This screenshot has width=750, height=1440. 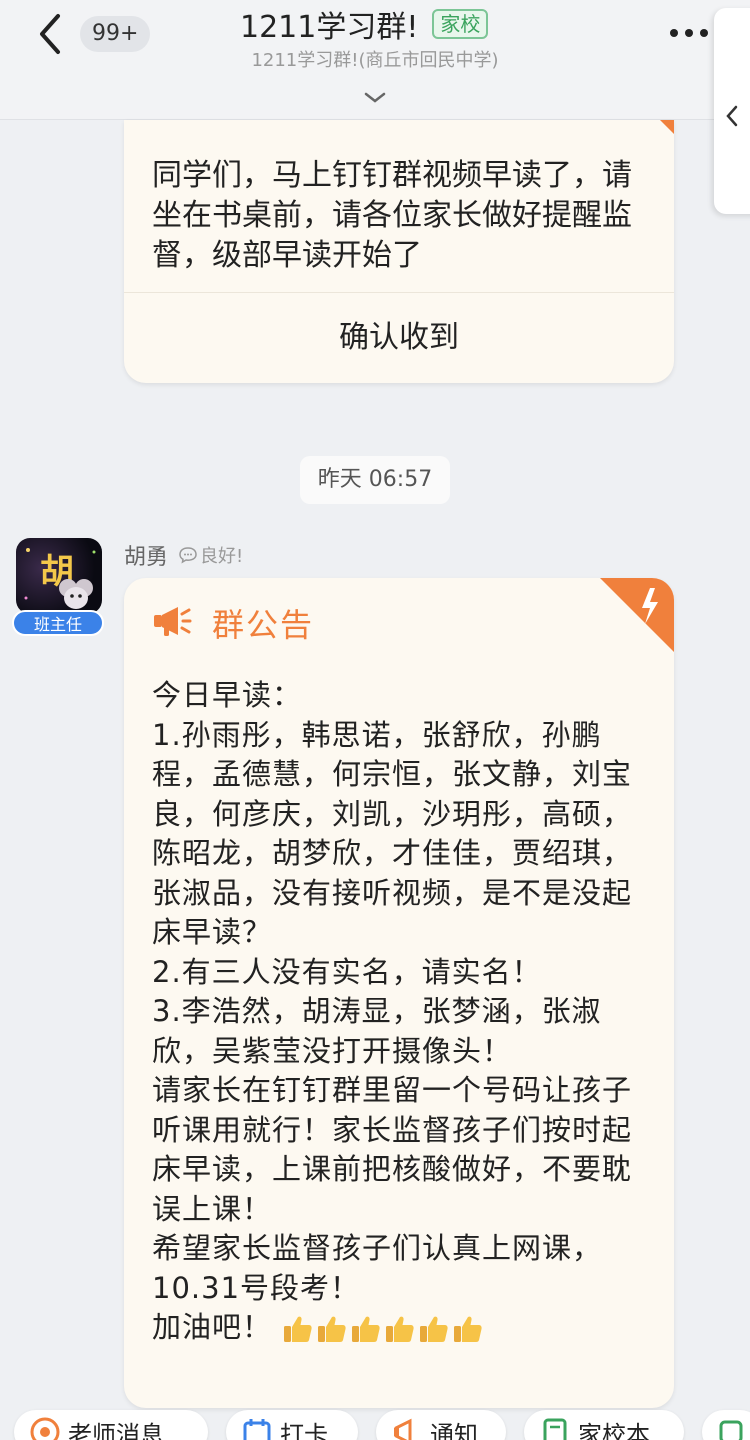 What do you see at coordinates (614, 1430) in the screenshot?
I see `home-school-book-label: 家校本` at bounding box center [614, 1430].